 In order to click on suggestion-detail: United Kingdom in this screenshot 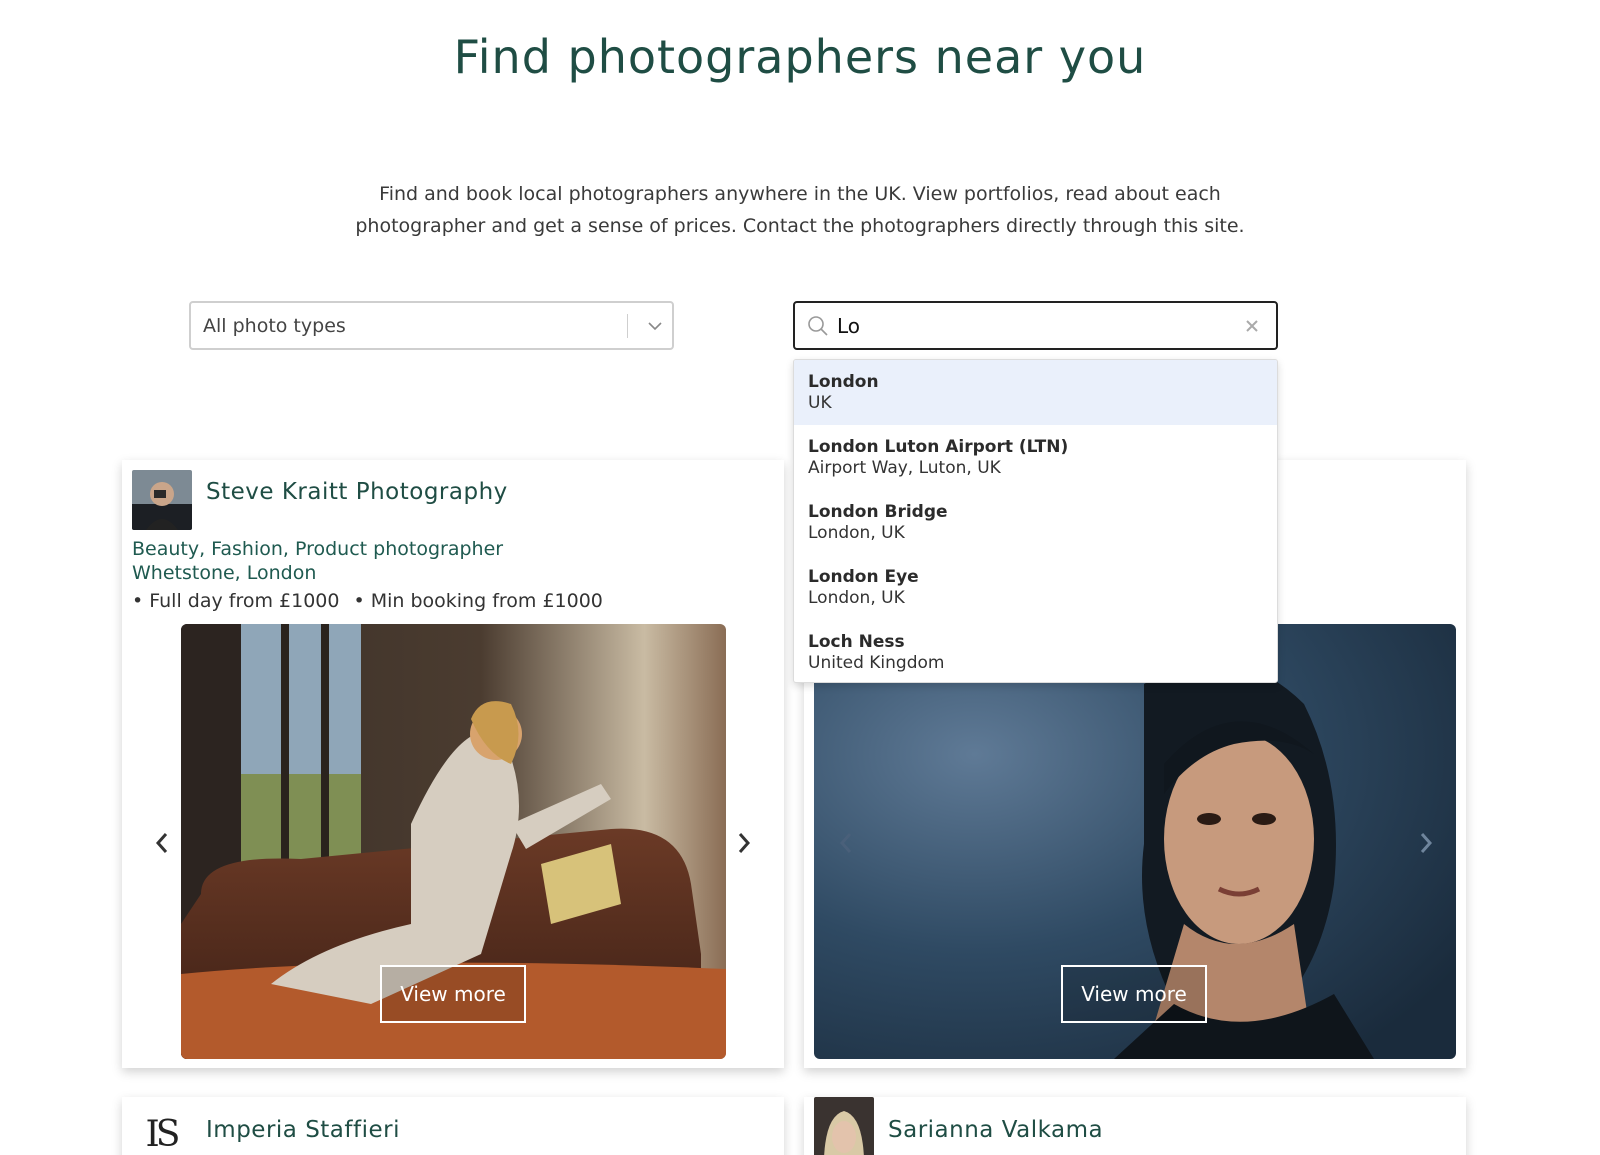, I will do `click(876, 663)`.